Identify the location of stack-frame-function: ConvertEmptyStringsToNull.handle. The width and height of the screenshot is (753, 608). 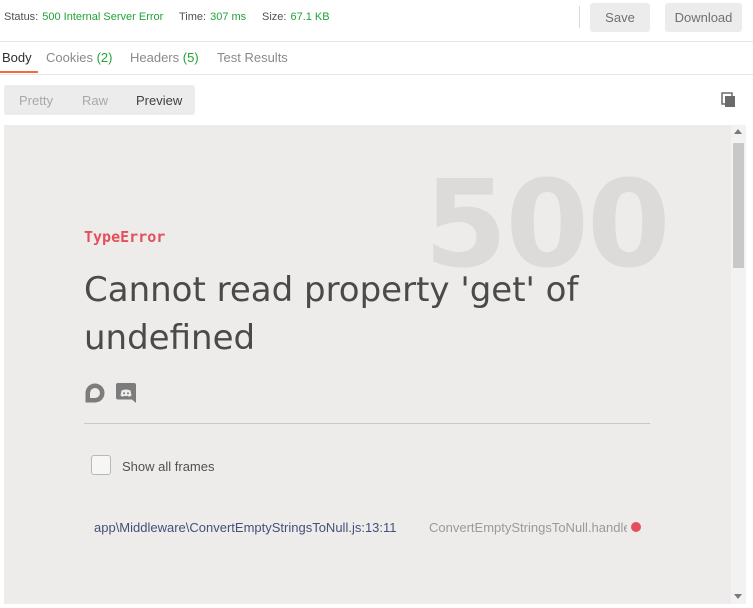
(528, 527).